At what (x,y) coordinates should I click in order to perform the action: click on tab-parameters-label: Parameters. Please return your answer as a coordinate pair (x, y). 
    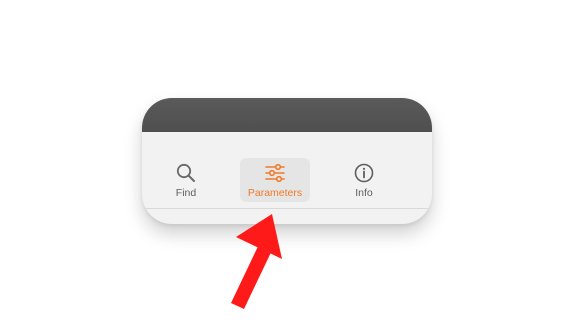
    Looking at the image, I should click on (275, 193).